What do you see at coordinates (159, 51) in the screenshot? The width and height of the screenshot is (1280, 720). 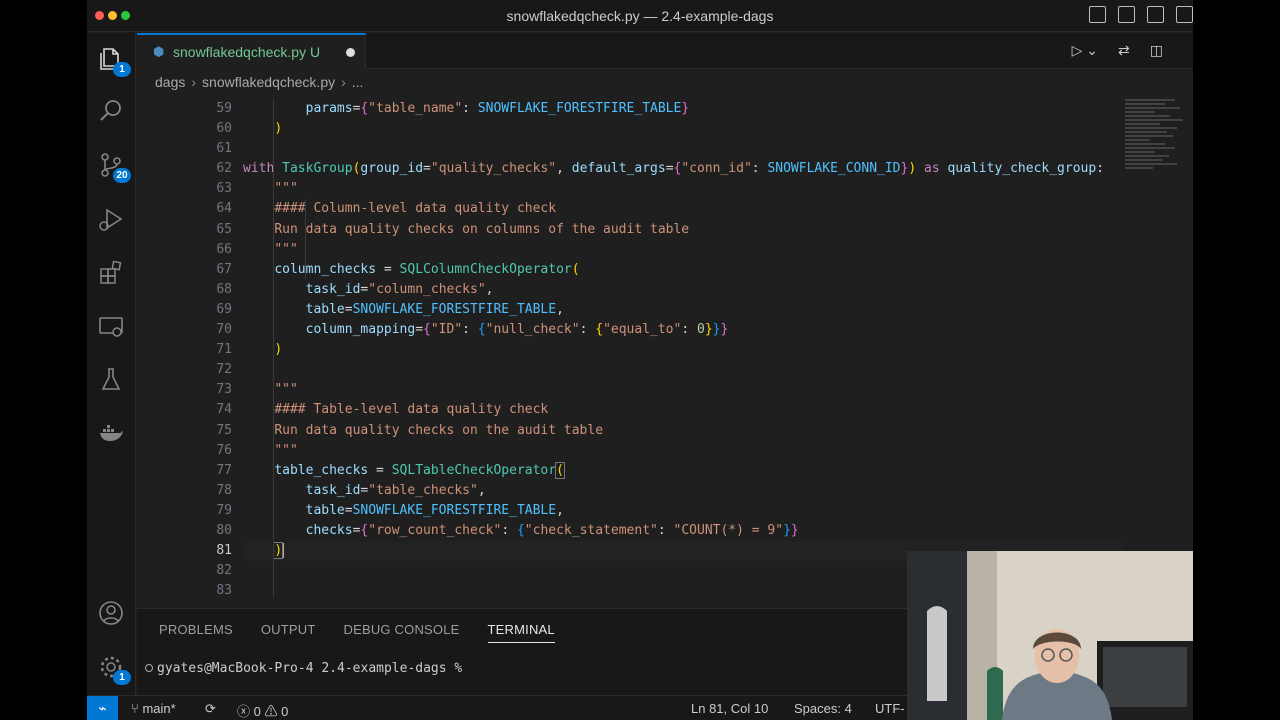 I see `python-file-icon: ⬢` at bounding box center [159, 51].